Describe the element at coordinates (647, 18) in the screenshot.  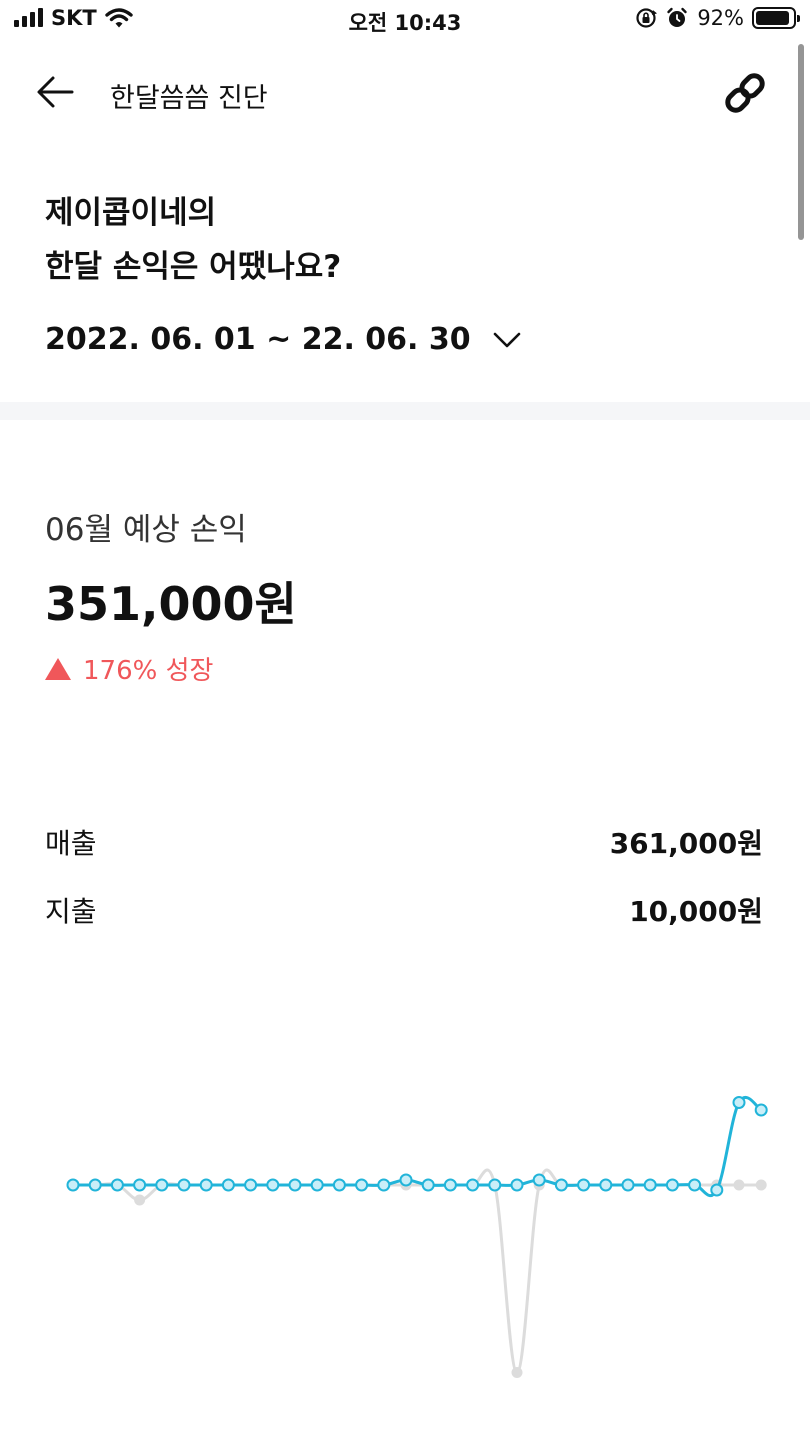
I see `orientation-lock-icon` at that location.